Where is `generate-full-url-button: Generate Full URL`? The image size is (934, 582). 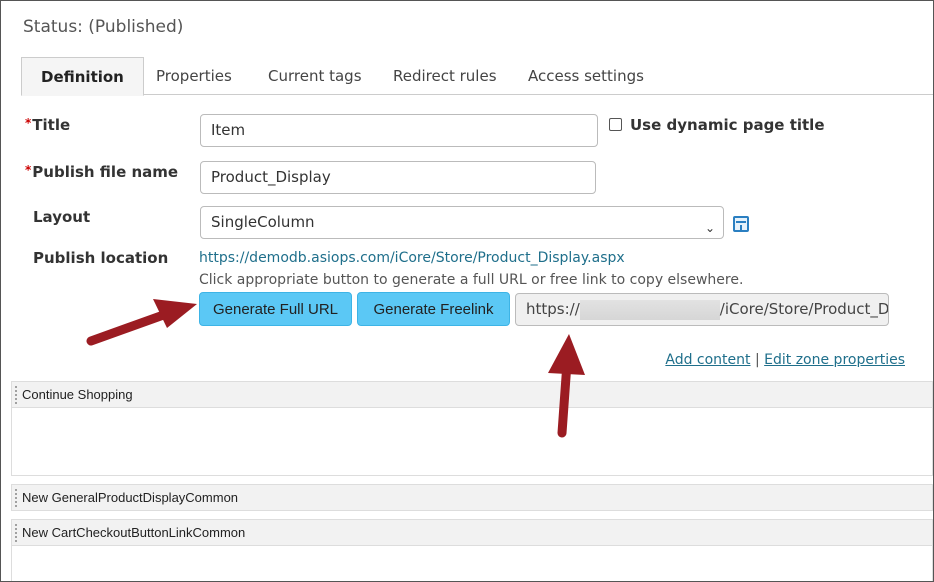 generate-full-url-button: Generate Full URL is located at coordinates (275, 309).